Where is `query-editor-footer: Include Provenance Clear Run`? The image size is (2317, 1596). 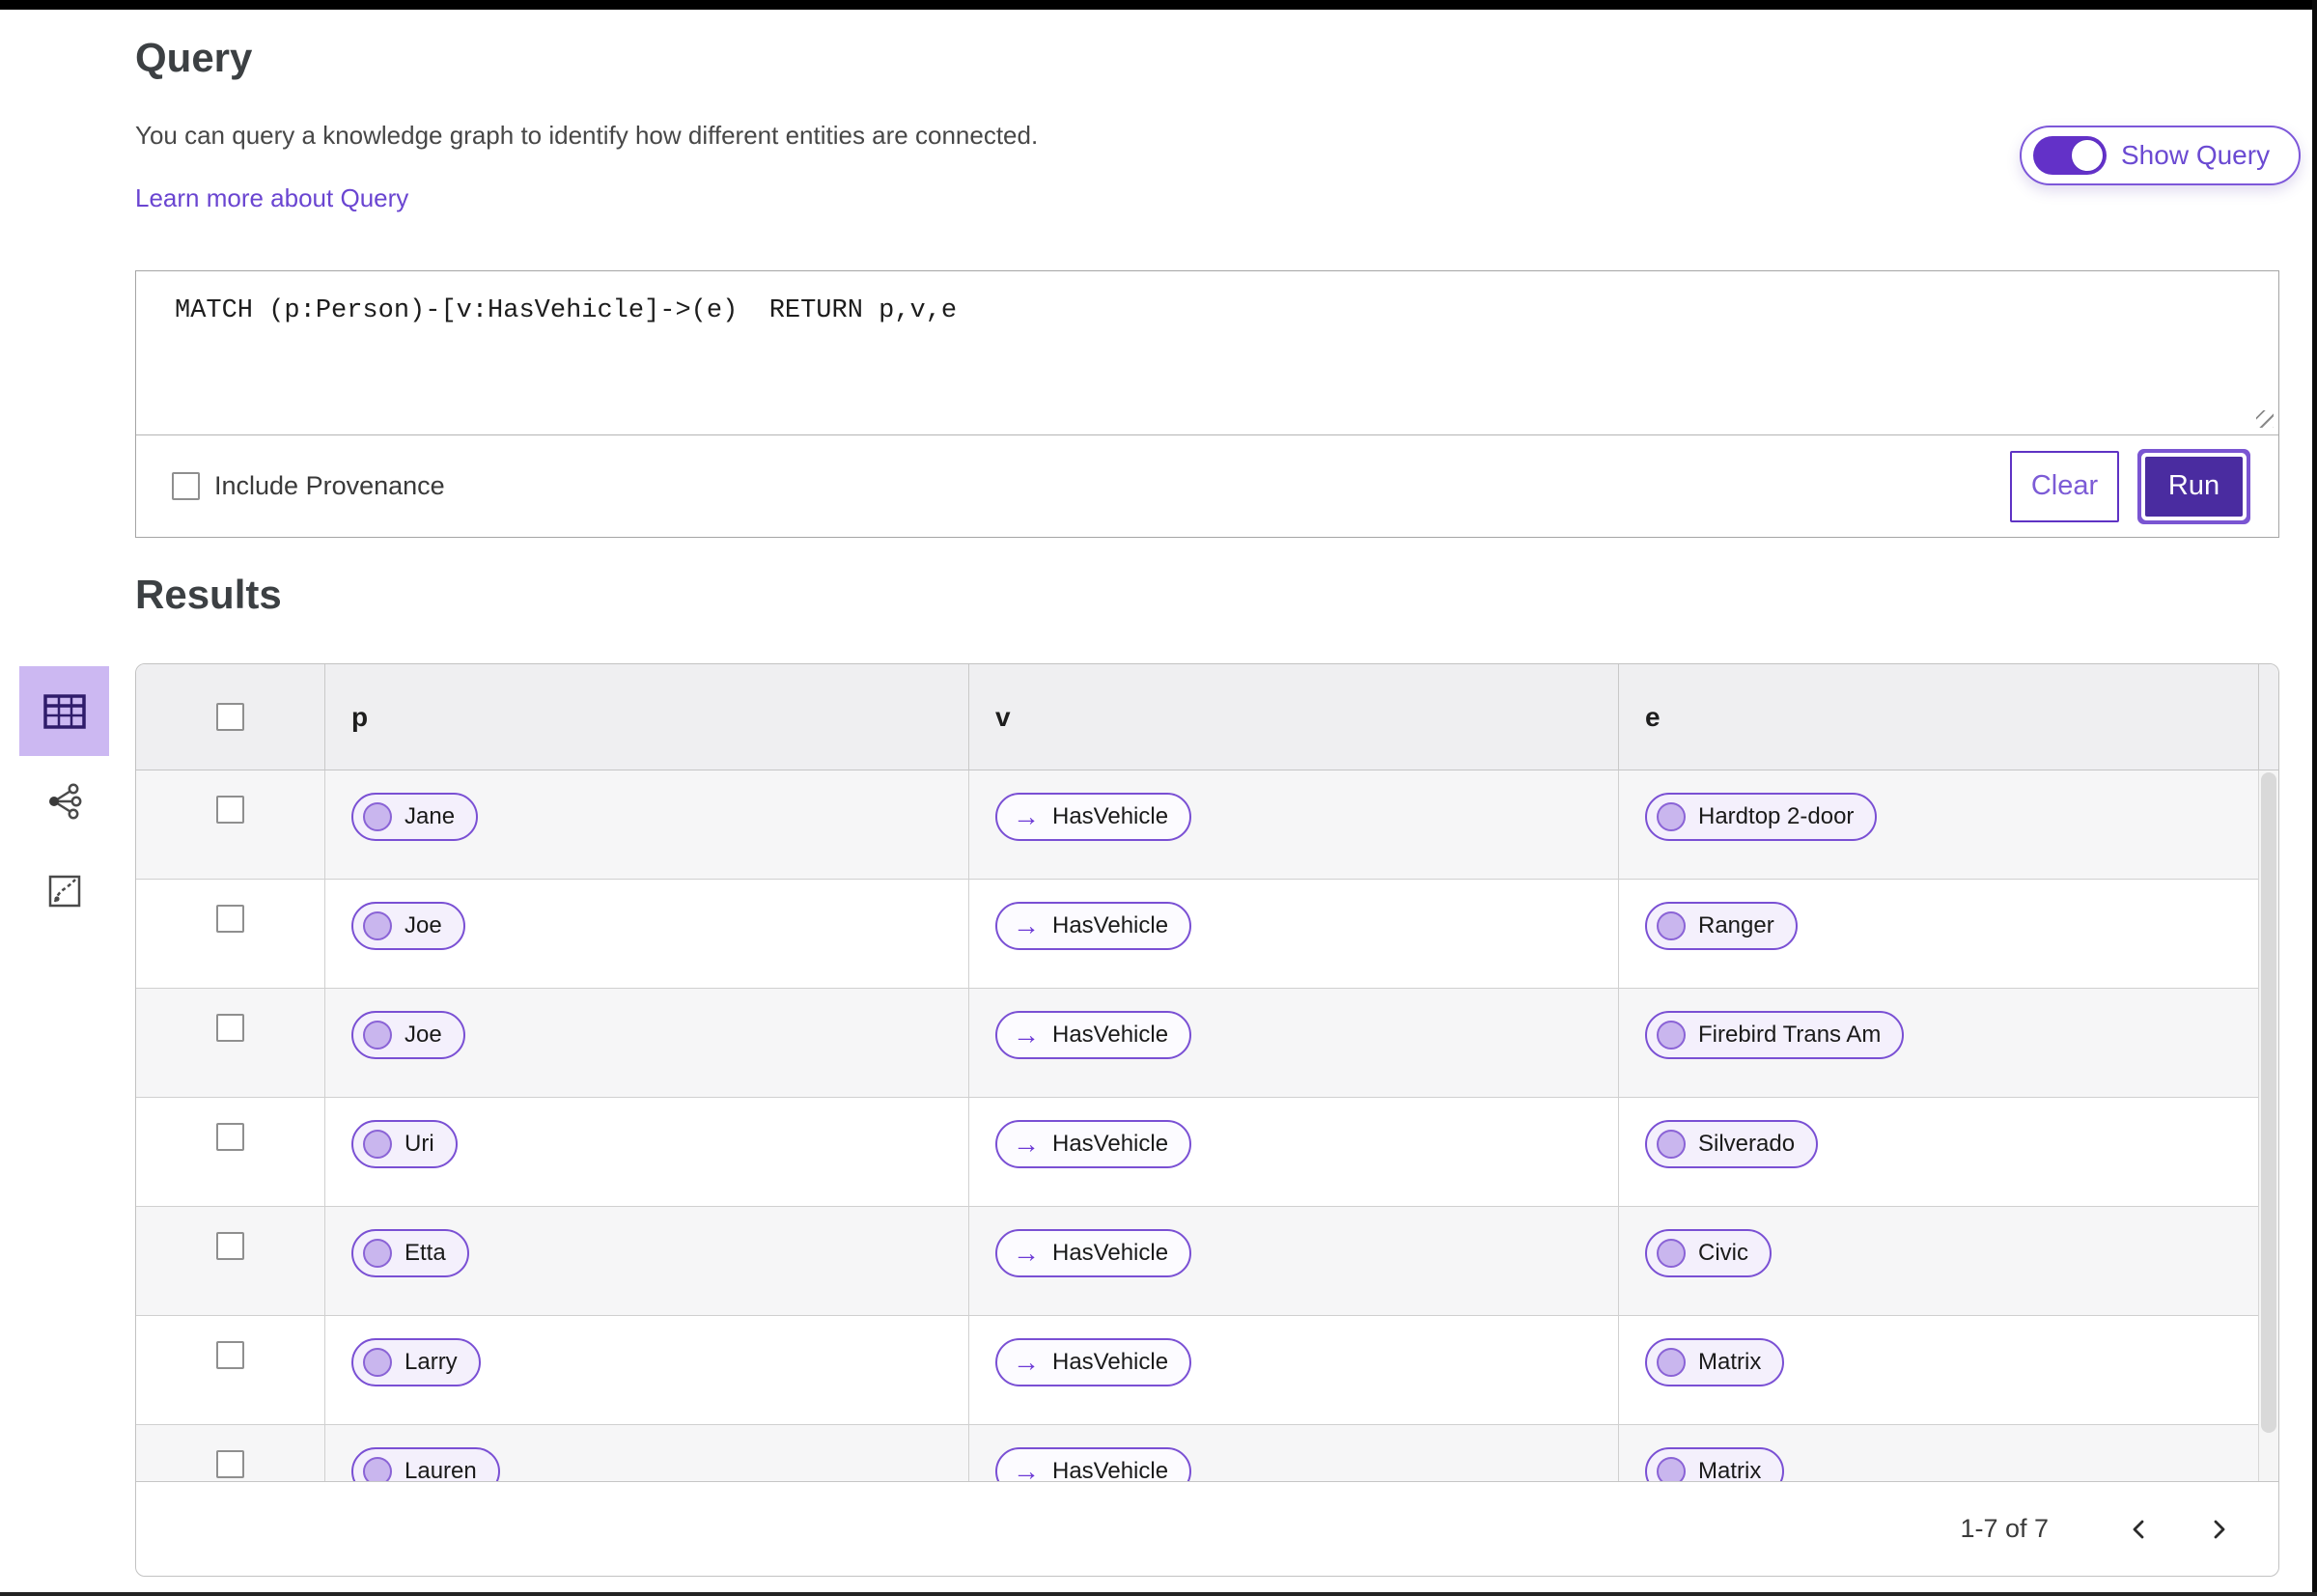
query-editor-footer: Include Provenance Clear Run is located at coordinates (1207, 486).